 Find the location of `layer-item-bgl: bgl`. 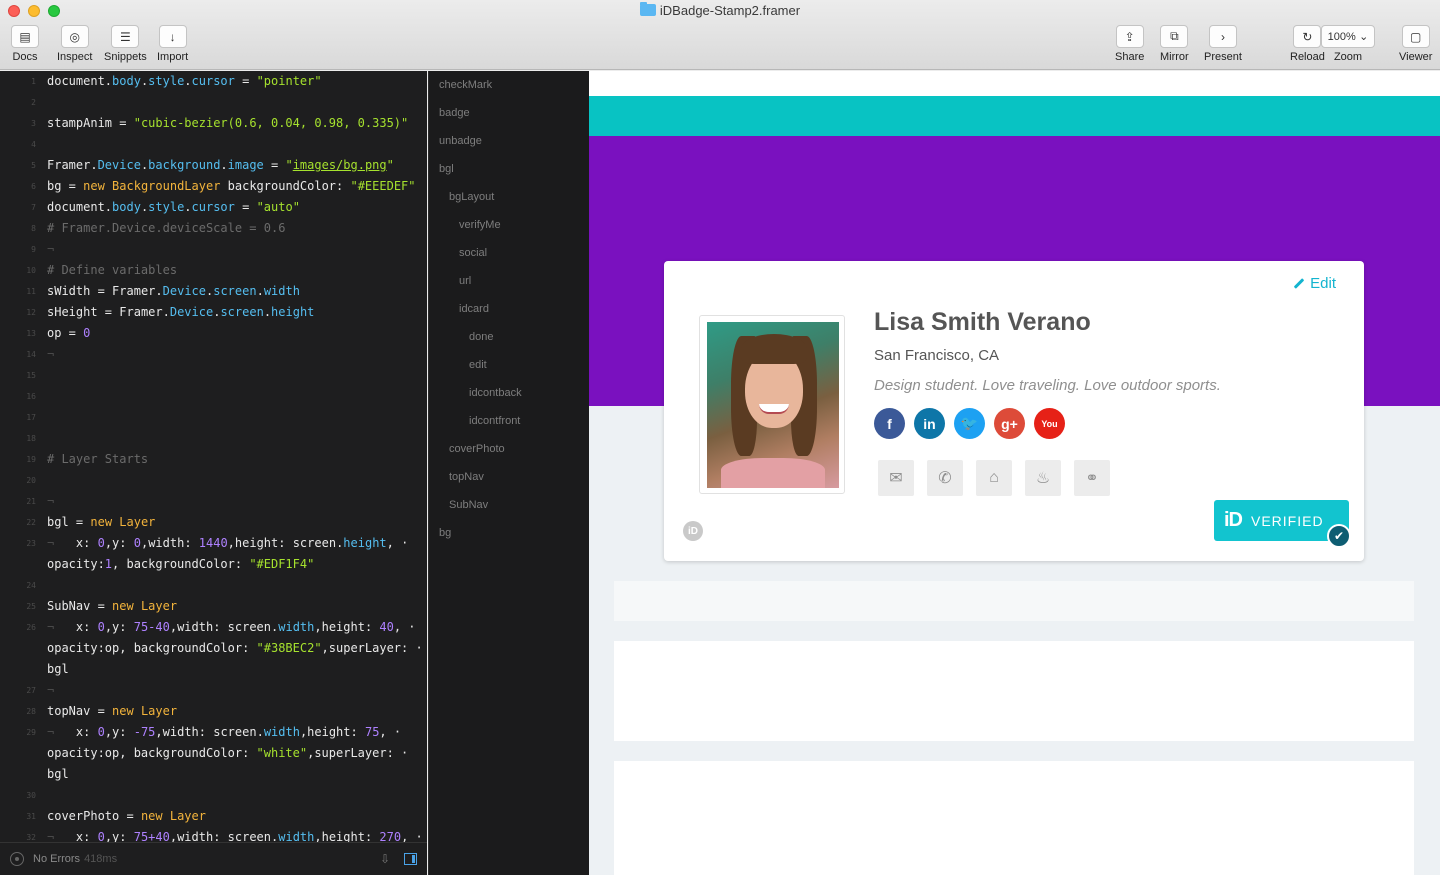

layer-item-bgl: bgl is located at coordinates (446, 169).